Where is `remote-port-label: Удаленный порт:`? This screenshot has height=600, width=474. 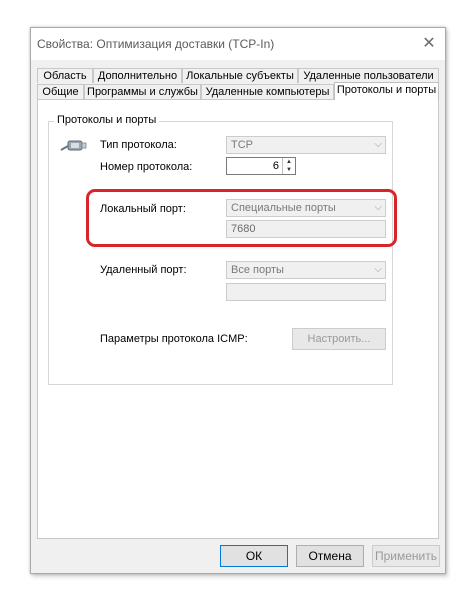
remote-port-label: Удаленный порт: is located at coordinates (143, 270).